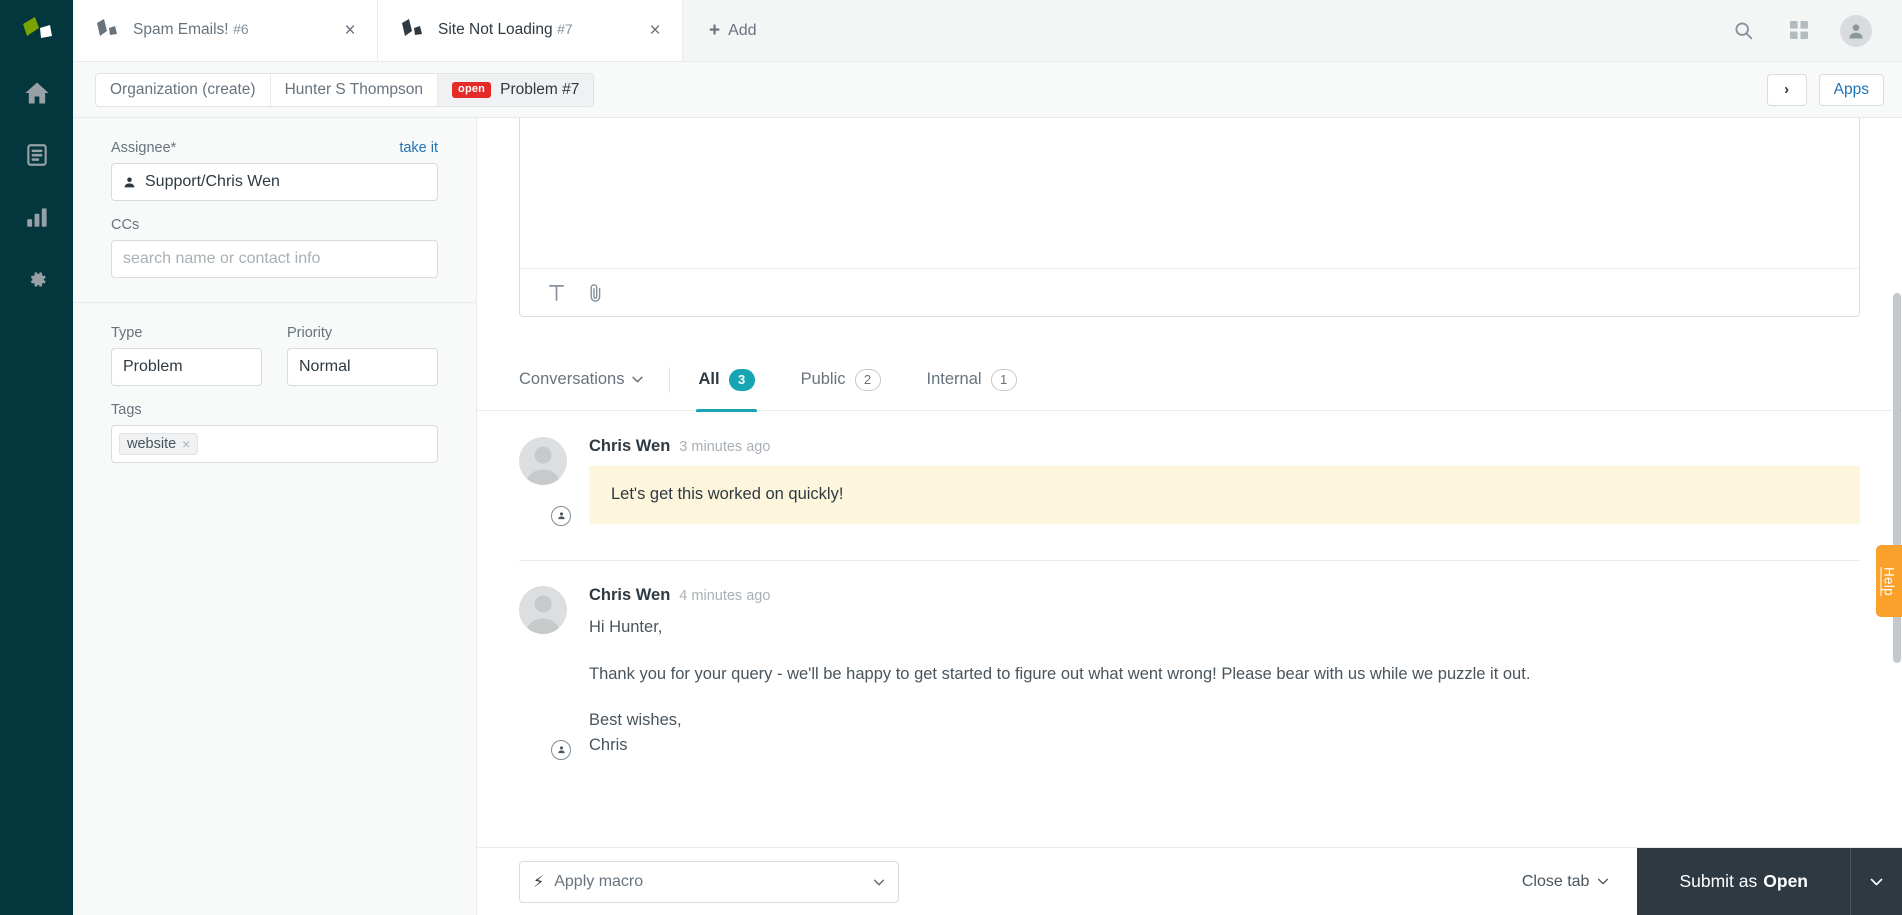 The image size is (1902, 915). I want to click on attachment-paperclip-icon, so click(595, 293).